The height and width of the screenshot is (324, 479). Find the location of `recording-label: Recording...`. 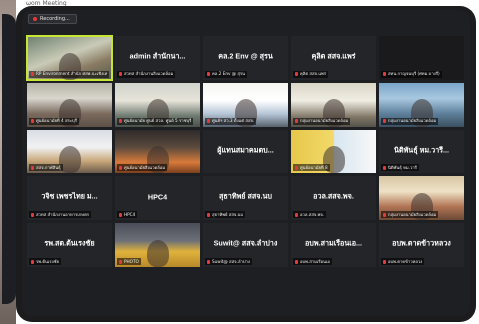

recording-label: Recording... is located at coordinates (55, 19).